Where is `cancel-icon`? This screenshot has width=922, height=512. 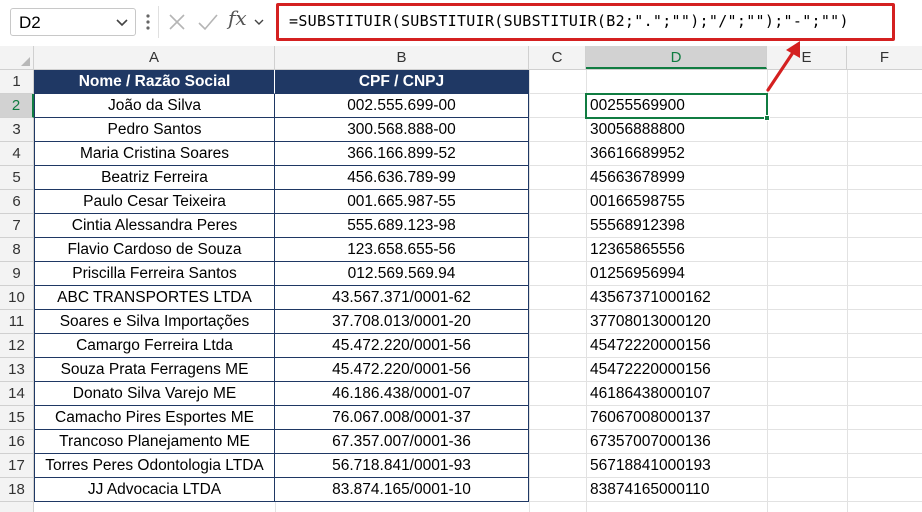
cancel-icon is located at coordinates (177, 22).